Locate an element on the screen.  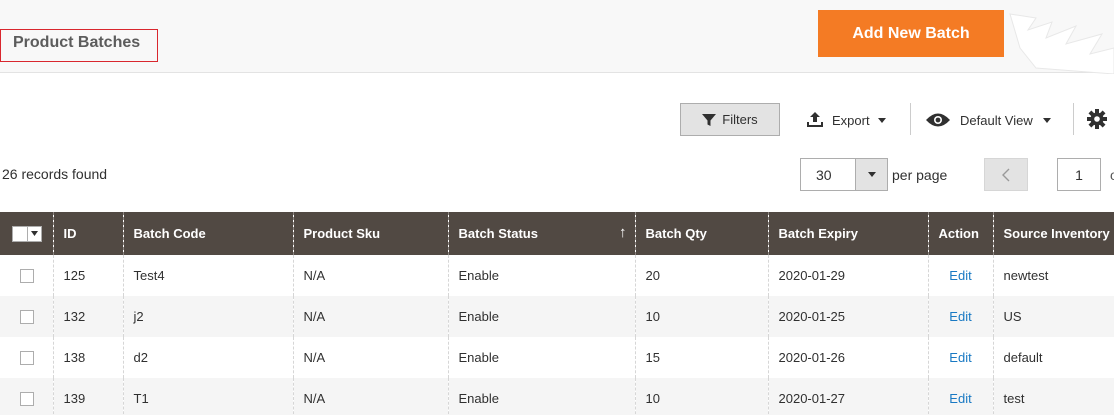
cell-source-inventory: US is located at coordinates (1053, 316).